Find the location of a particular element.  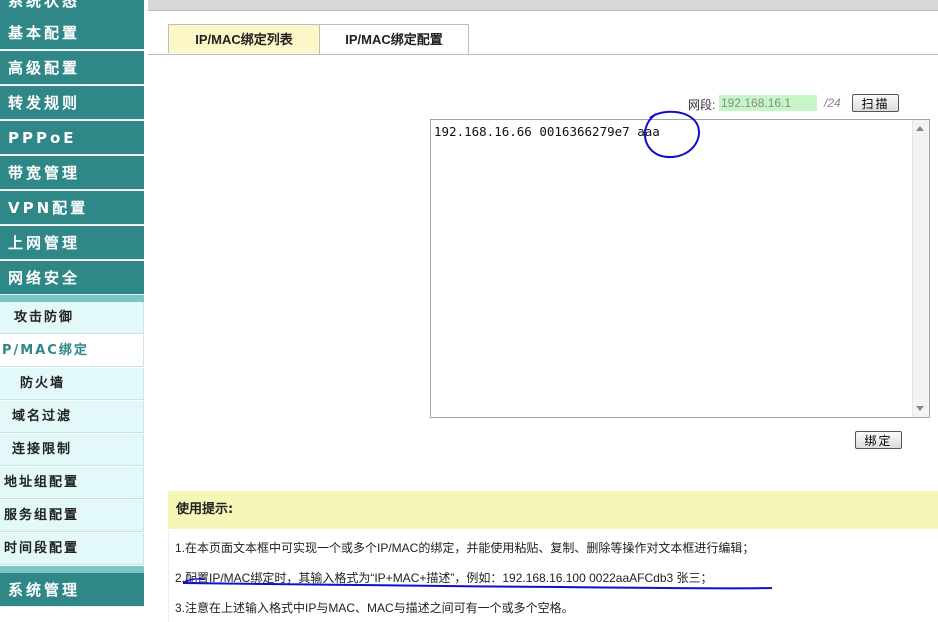

tips-title: 使用提示: is located at coordinates (553, 510).